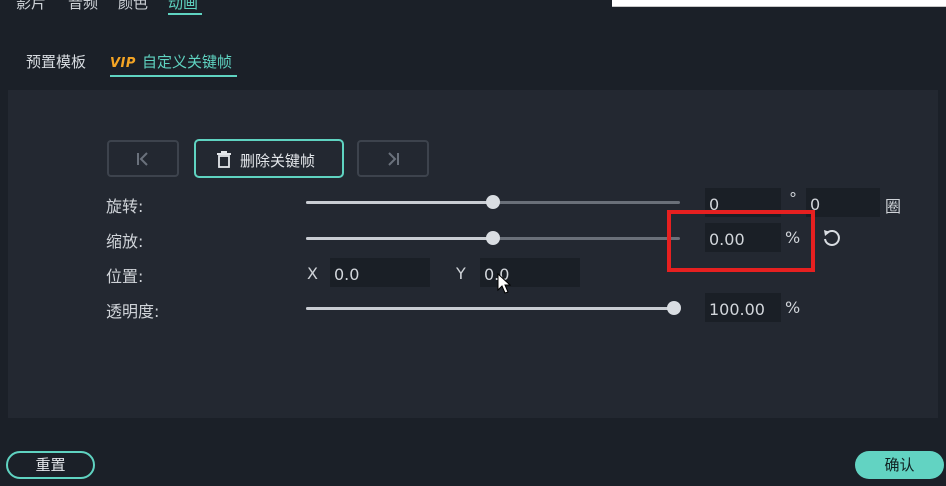 The height and width of the screenshot is (486, 946). I want to click on vip-badge: VIP, so click(123, 63).